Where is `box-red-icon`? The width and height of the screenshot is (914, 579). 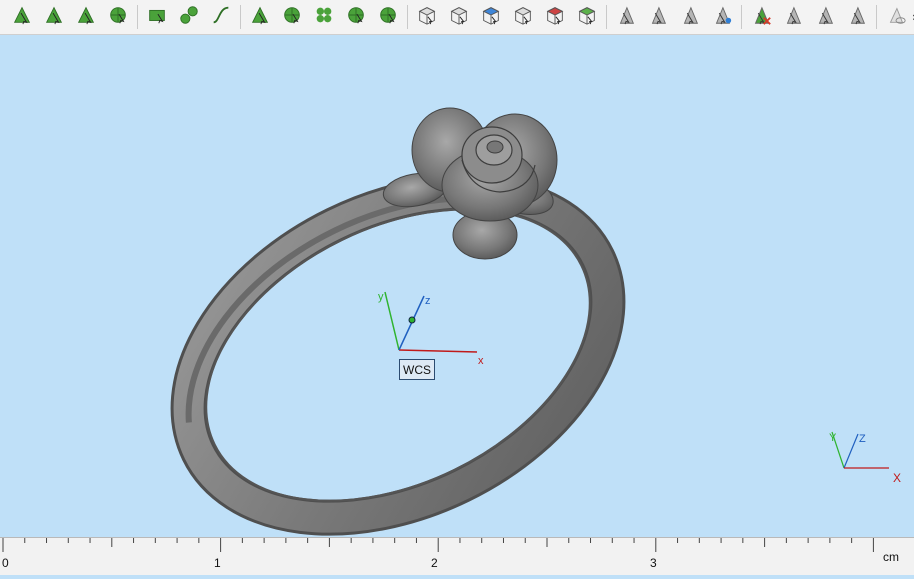 box-red-icon is located at coordinates (555, 17).